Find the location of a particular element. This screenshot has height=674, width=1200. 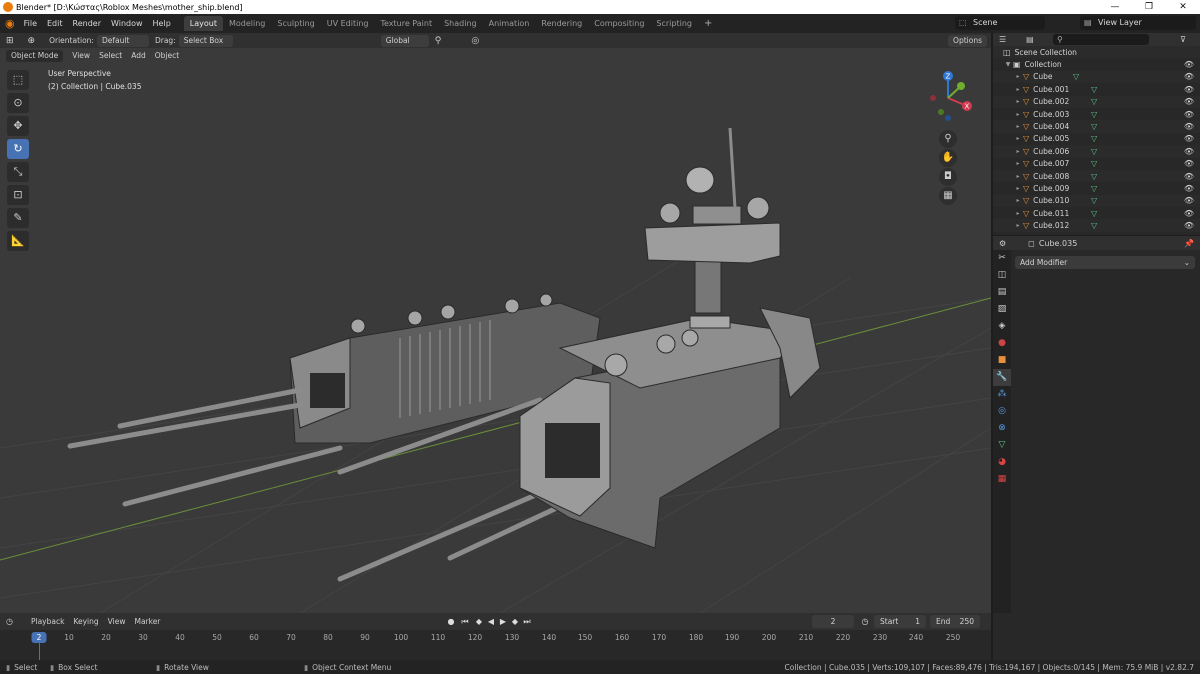

add-modifier-dropdown: Add Modifier ⌄ is located at coordinates (1105, 262).